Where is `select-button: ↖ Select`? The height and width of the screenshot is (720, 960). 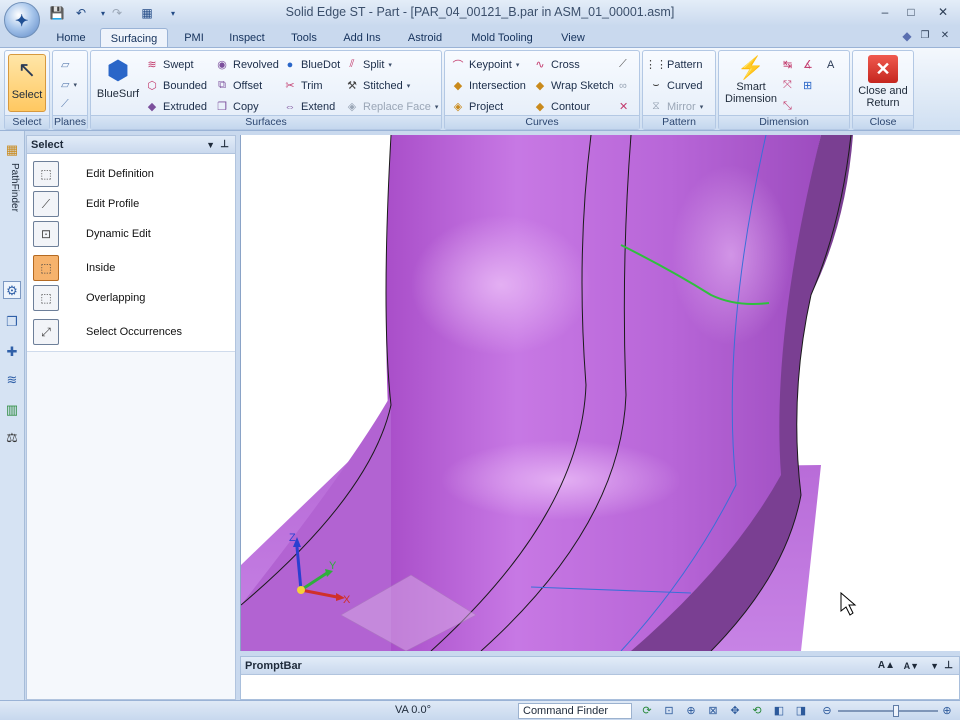
select-button: ↖ Select is located at coordinates (27, 83).